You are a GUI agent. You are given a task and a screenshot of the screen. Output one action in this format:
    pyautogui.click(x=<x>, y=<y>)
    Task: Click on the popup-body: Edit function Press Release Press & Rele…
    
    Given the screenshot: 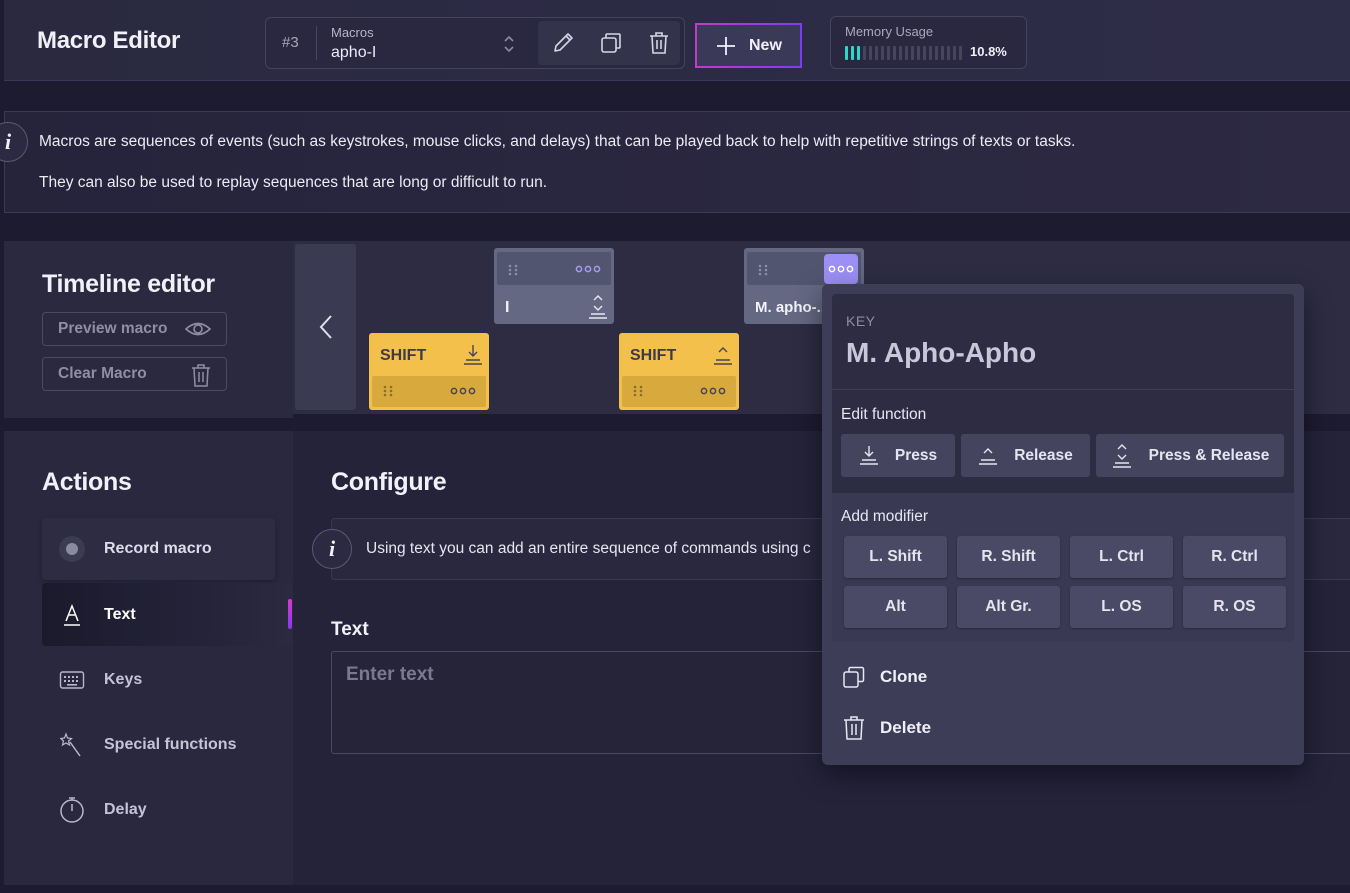 What is the action you would take?
    pyautogui.click(x=1063, y=515)
    